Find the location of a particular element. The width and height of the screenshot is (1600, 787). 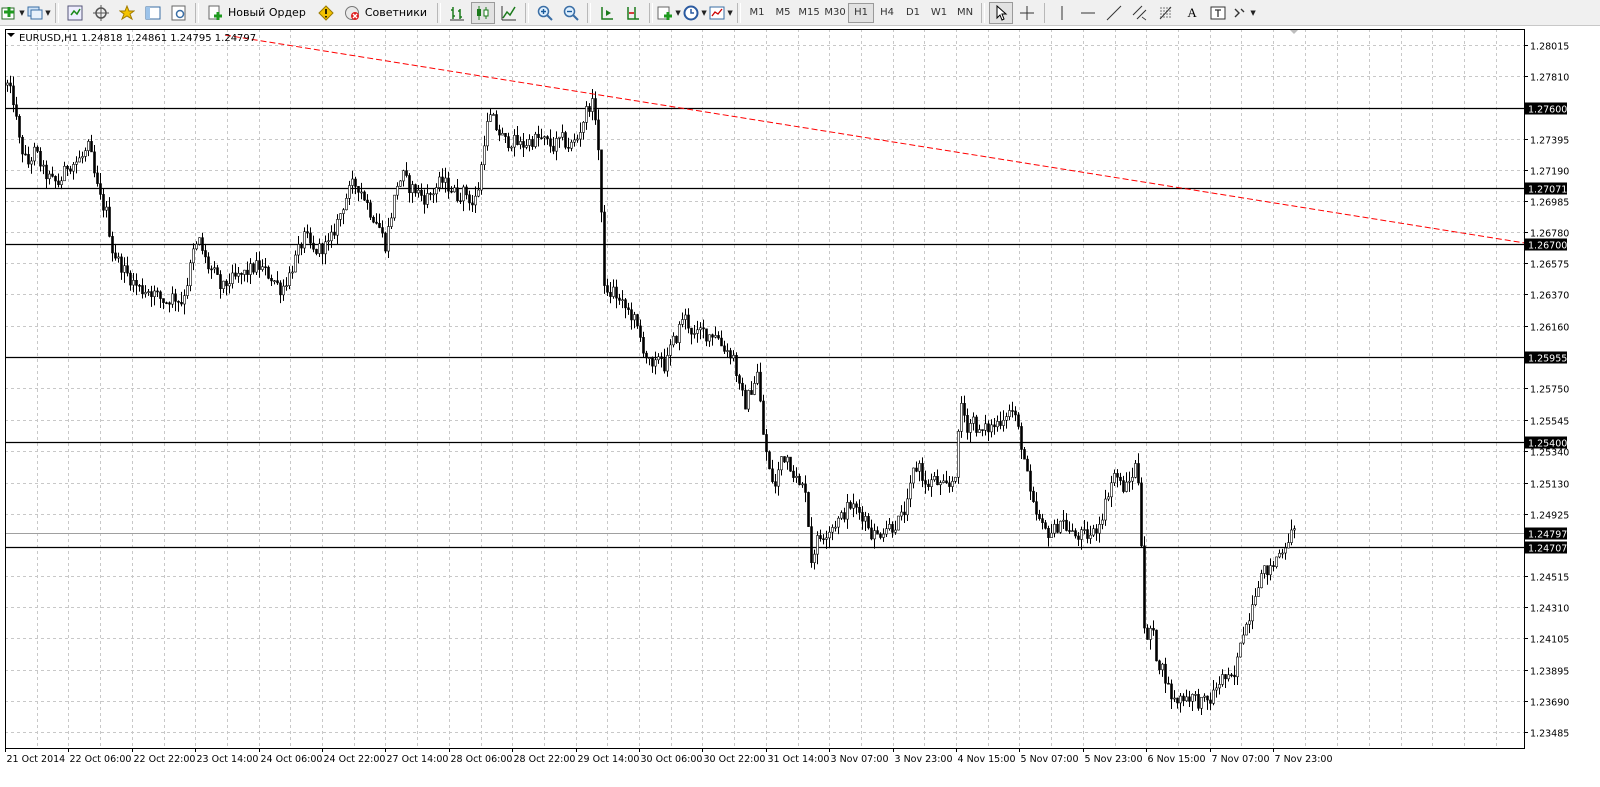

timeframe-m30: M30 is located at coordinates (835, 13).